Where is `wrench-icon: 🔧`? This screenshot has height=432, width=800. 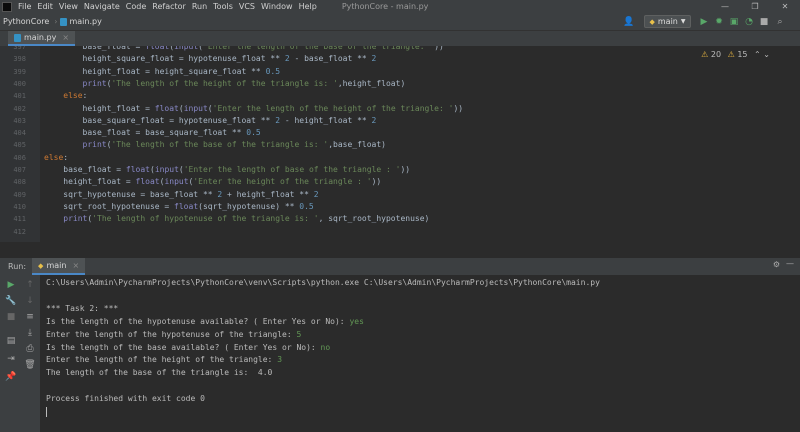 wrench-icon: 🔧 is located at coordinates (11, 301).